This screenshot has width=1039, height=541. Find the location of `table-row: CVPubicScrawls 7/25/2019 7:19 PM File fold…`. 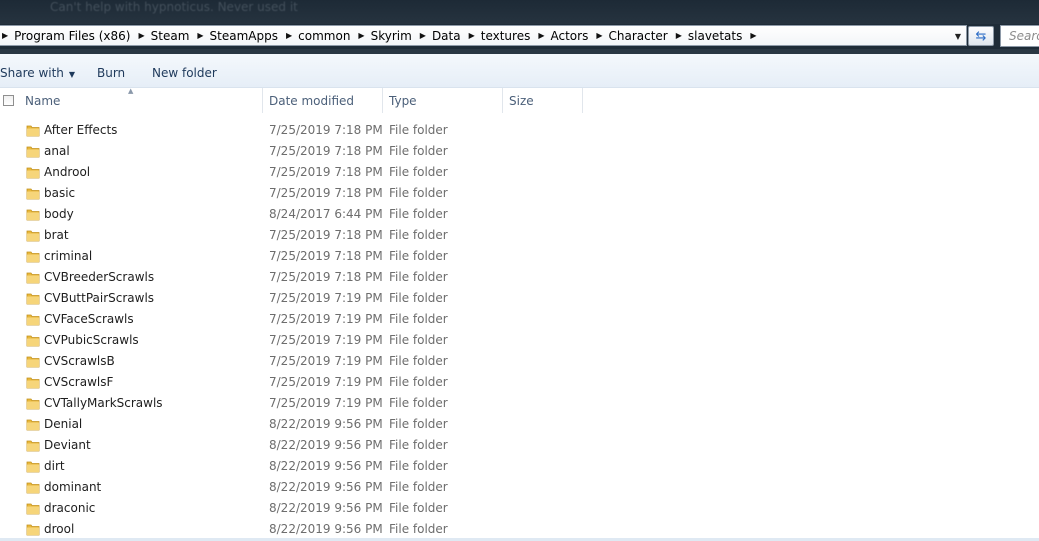

table-row: CVPubicScrawls 7/25/2019 7:19 PM File fold… is located at coordinates (519, 340).